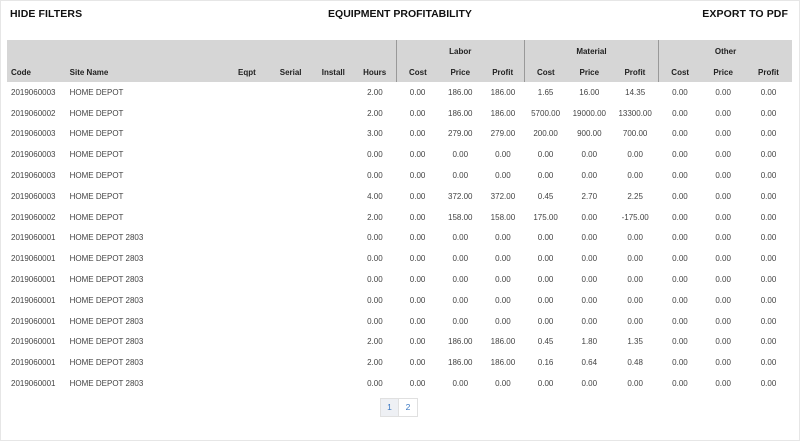 The width and height of the screenshot is (800, 441). I want to click on group-header-labor: Labor, so click(460, 51).